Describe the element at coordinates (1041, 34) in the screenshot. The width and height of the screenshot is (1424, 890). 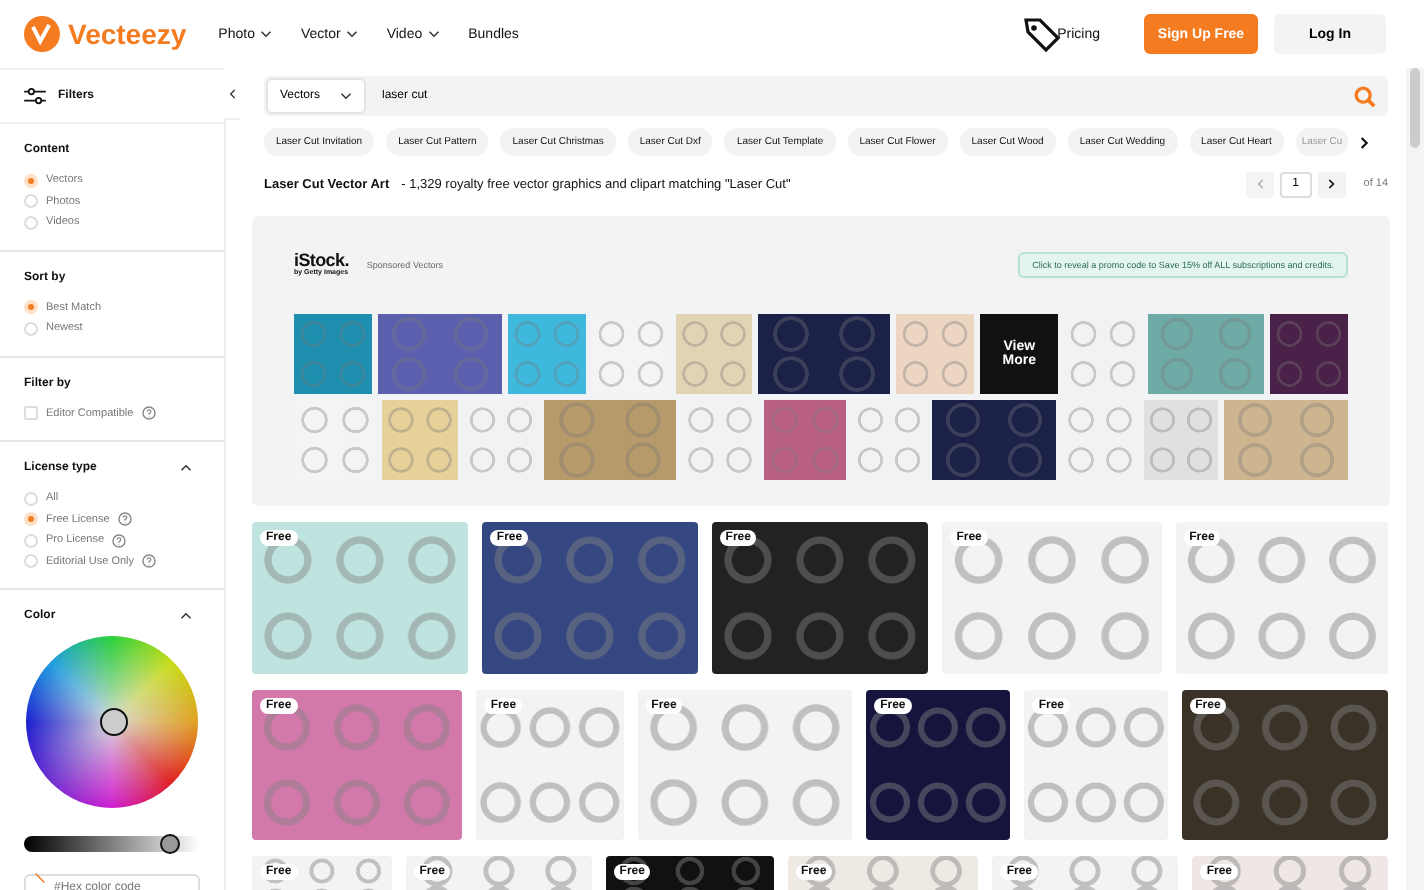
I see `price-tag-icon` at that location.